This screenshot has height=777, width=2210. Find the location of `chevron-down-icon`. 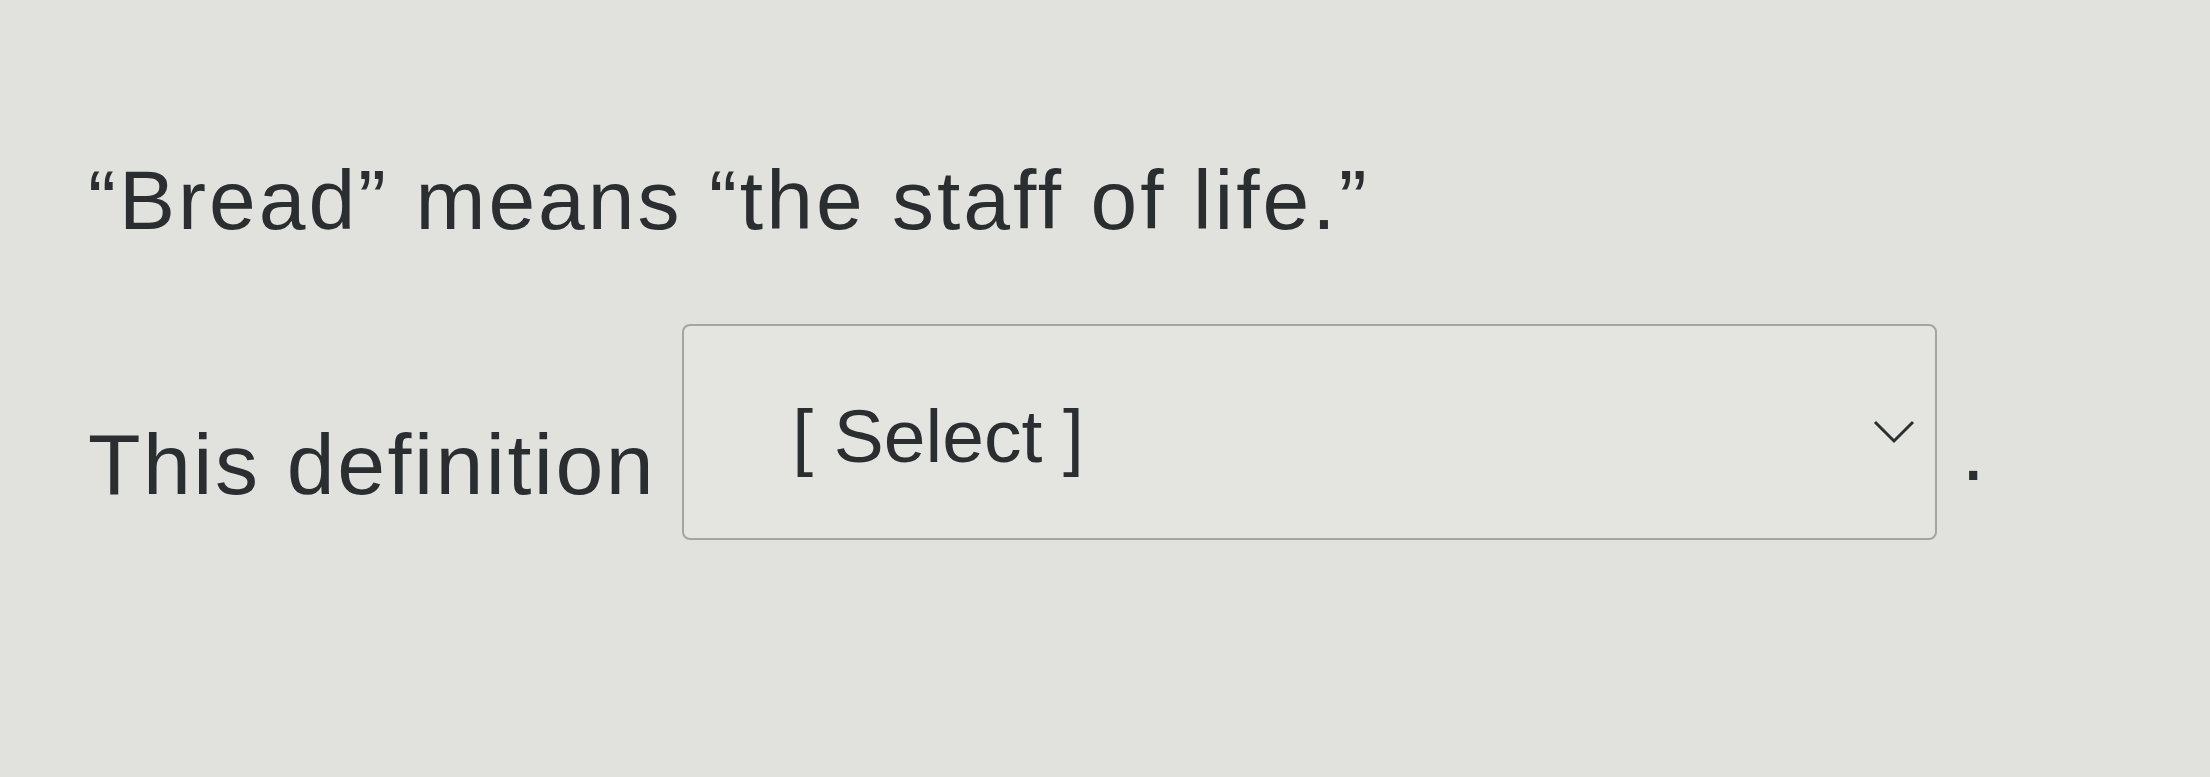

chevron-down-icon is located at coordinates (1894, 432).